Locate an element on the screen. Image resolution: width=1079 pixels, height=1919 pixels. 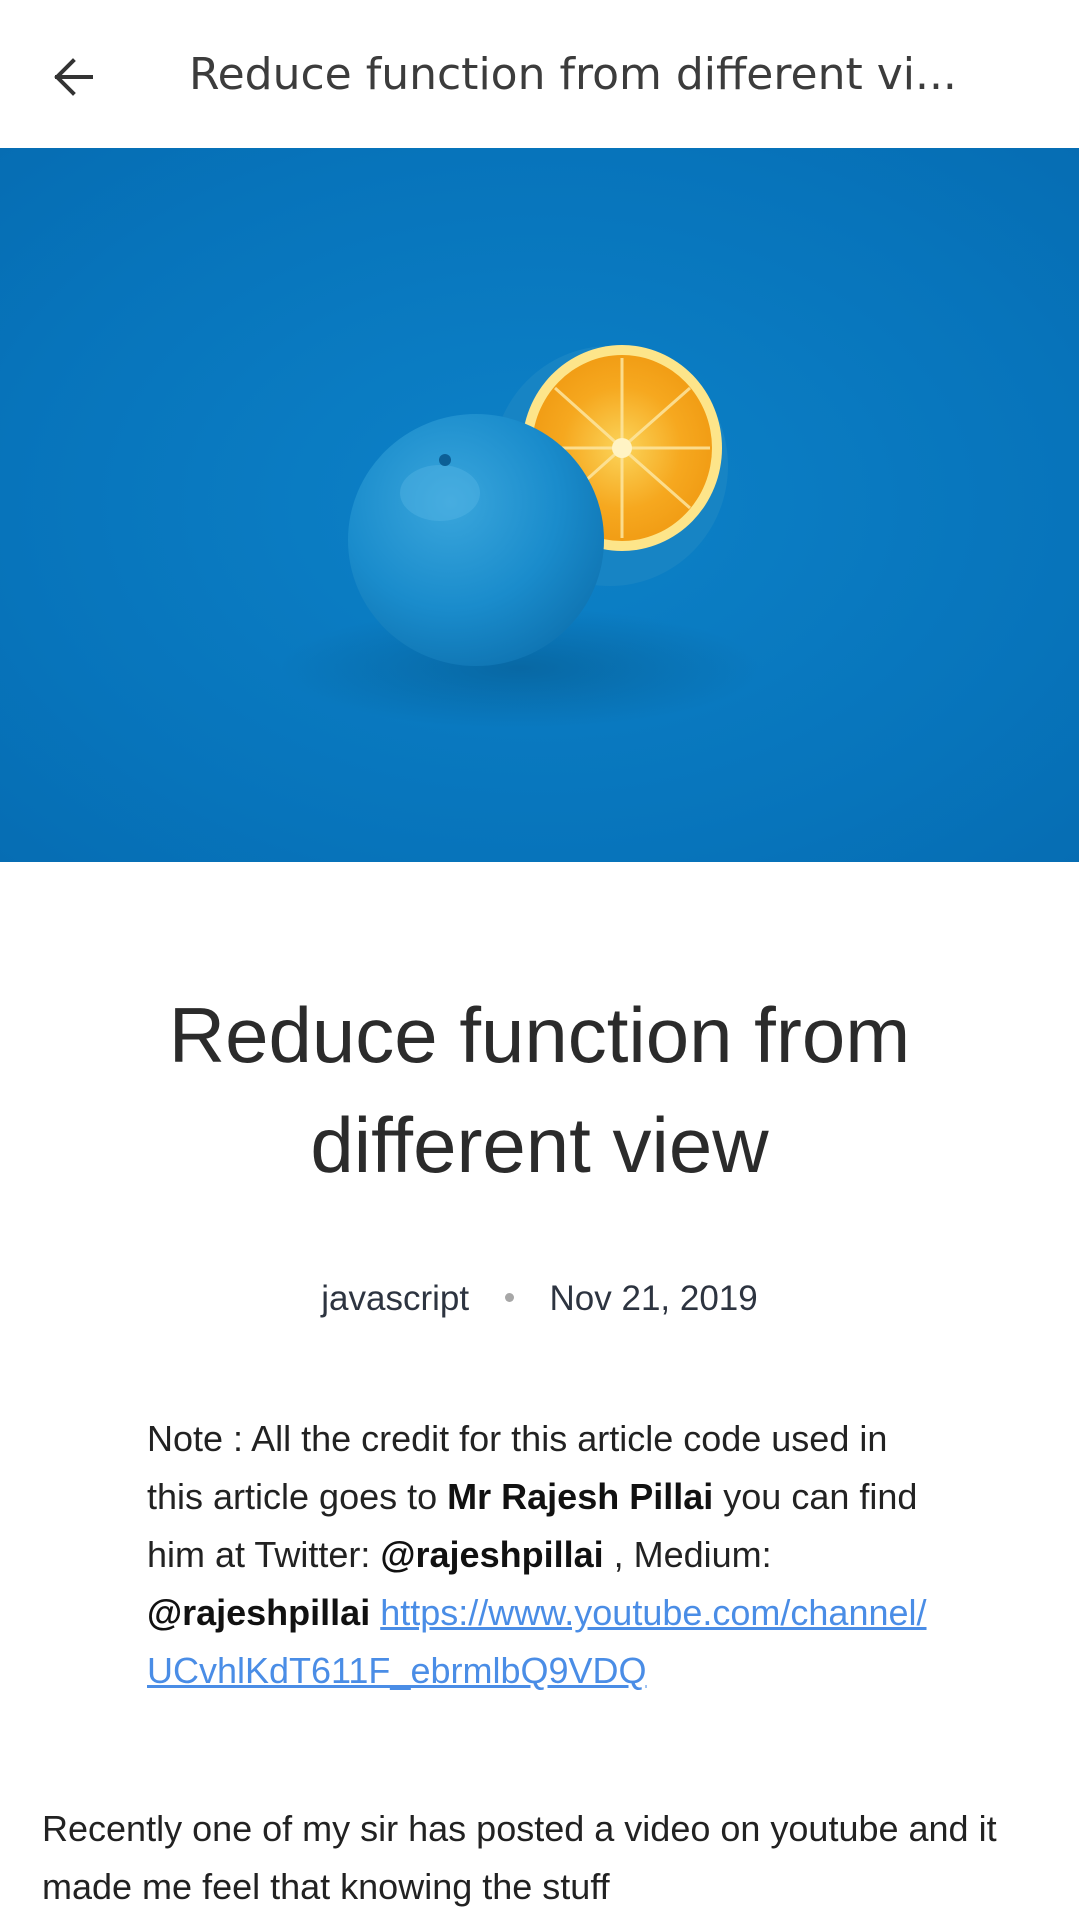
note-medium-handle: @rajeshpillai is located at coordinates (259, 1612).